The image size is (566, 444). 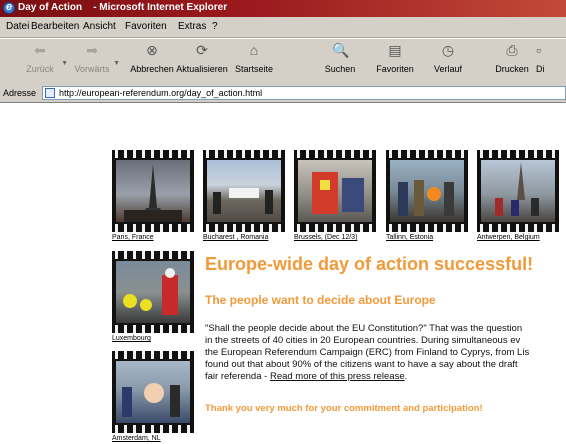 What do you see at coordinates (93, 62) in the screenshot?
I see `forward-button: ➡ Vorwärts ▼` at bounding box center [93, 62].